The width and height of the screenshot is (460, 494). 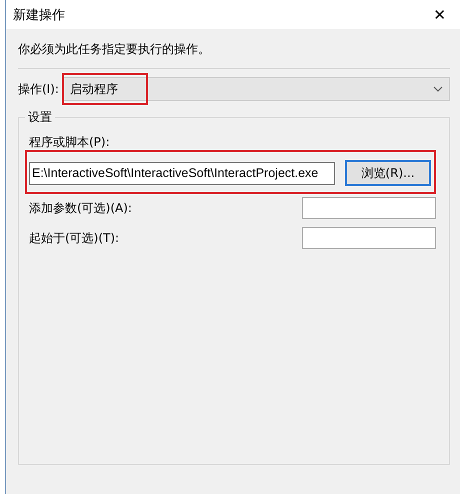 What do you see at coordinates (39, 15) in the screenshot?
I see `window-title: 新建操作` at bounding box center [39, 15].